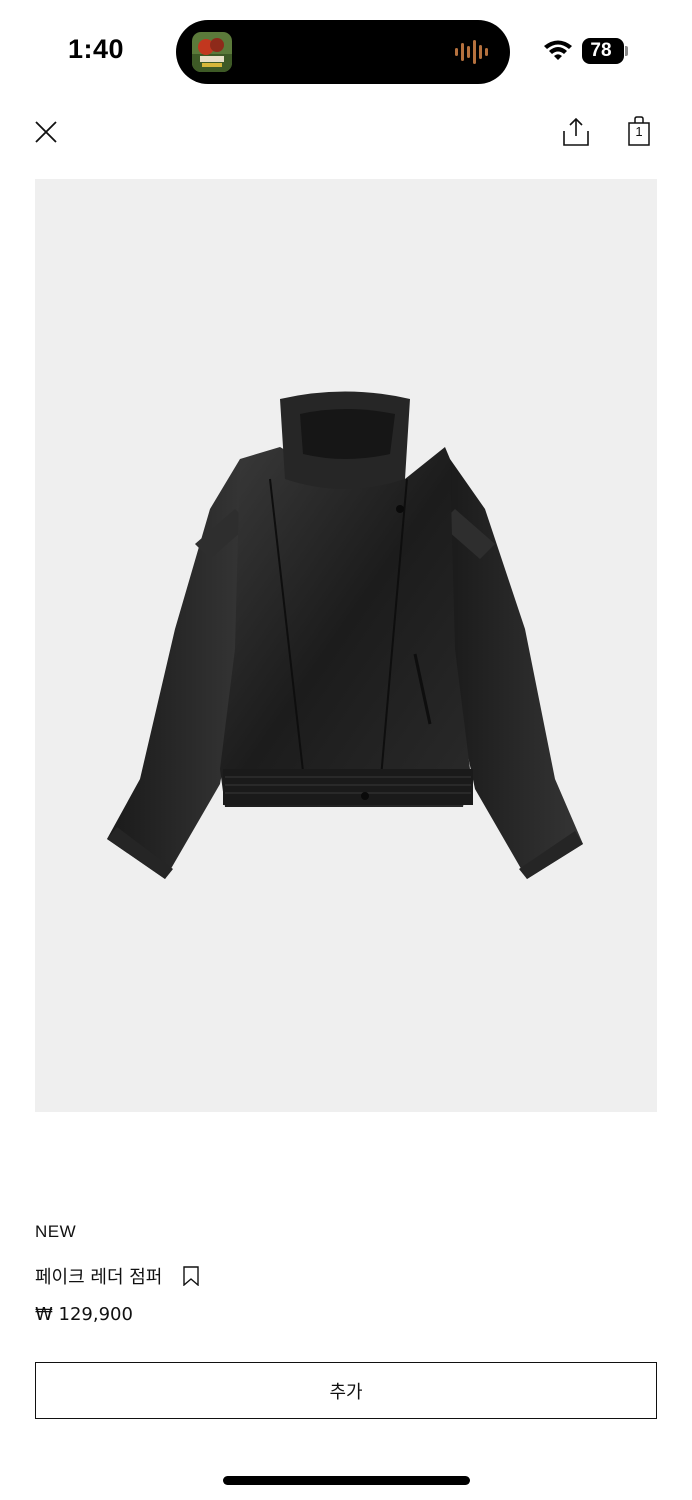 The image size is (692, 1500). What do you see at coordinates (346, 1390) in the screenshot?
I see `add-to-cart-button: 추가` at bounding box center [346, 1390].